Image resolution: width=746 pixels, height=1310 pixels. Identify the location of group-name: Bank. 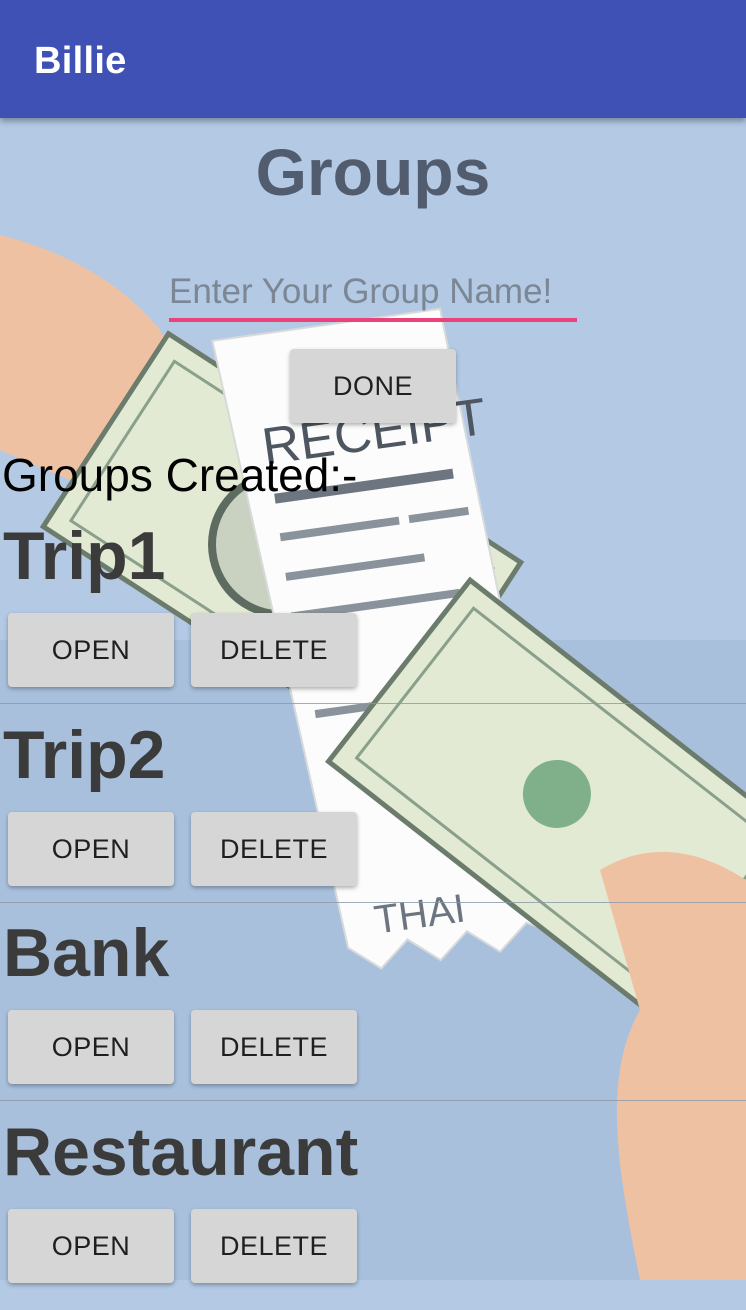
(86, 953).